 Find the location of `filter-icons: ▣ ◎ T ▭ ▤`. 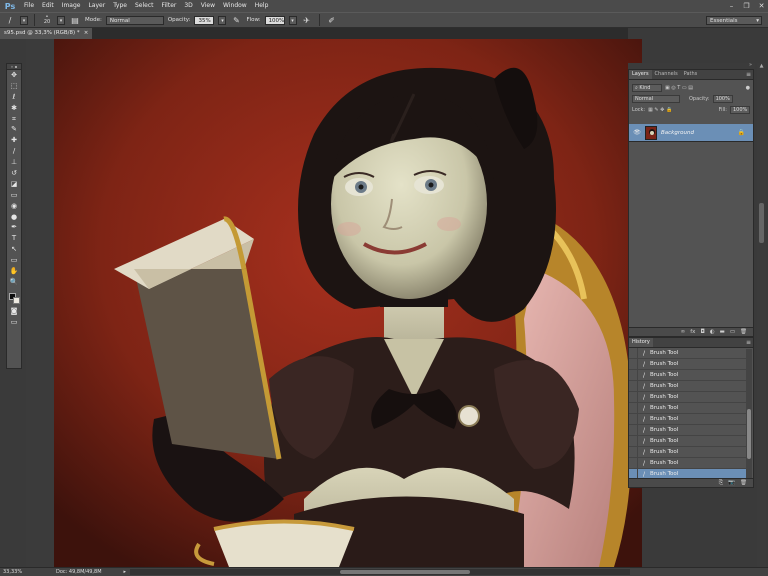

filter-icons: ▣ ◎ T ▭ ▤ is located at coordinates (679, 88).